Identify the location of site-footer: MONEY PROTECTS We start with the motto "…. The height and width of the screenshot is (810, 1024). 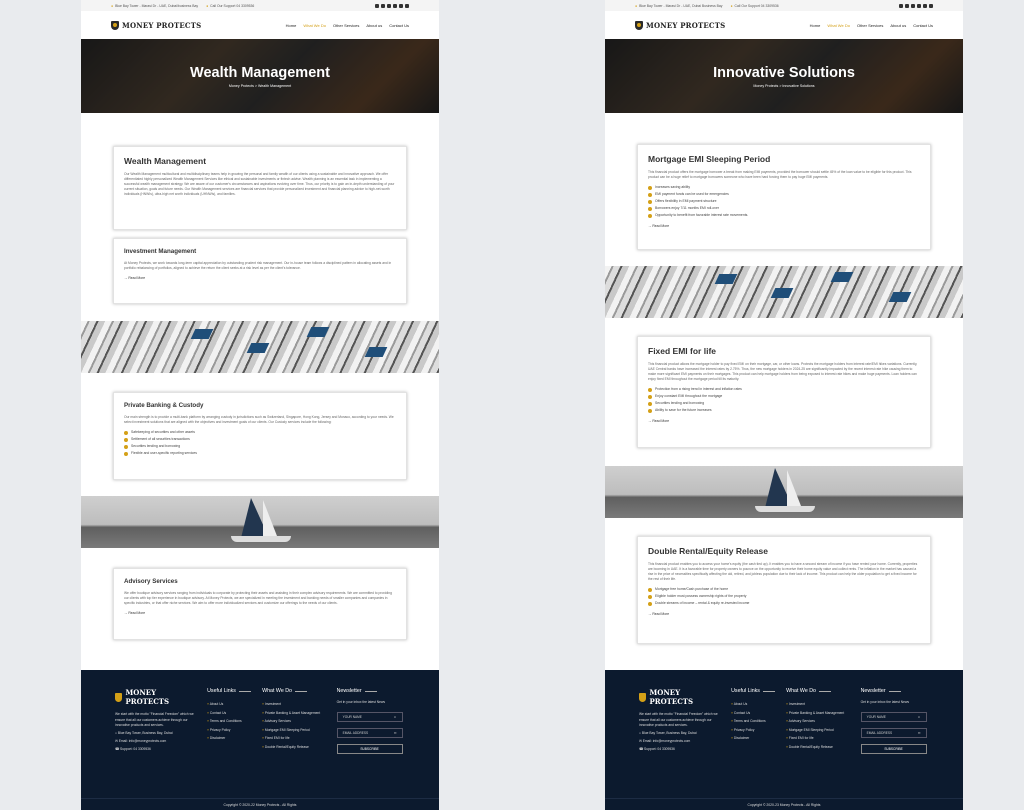
(260, 740).